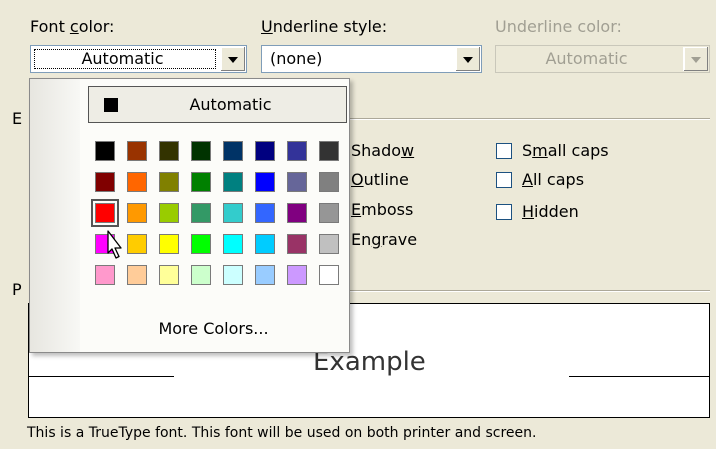 The height and width of the screenshot is (449, 716). I want to click on popup-sidebar, so click(55, 215).